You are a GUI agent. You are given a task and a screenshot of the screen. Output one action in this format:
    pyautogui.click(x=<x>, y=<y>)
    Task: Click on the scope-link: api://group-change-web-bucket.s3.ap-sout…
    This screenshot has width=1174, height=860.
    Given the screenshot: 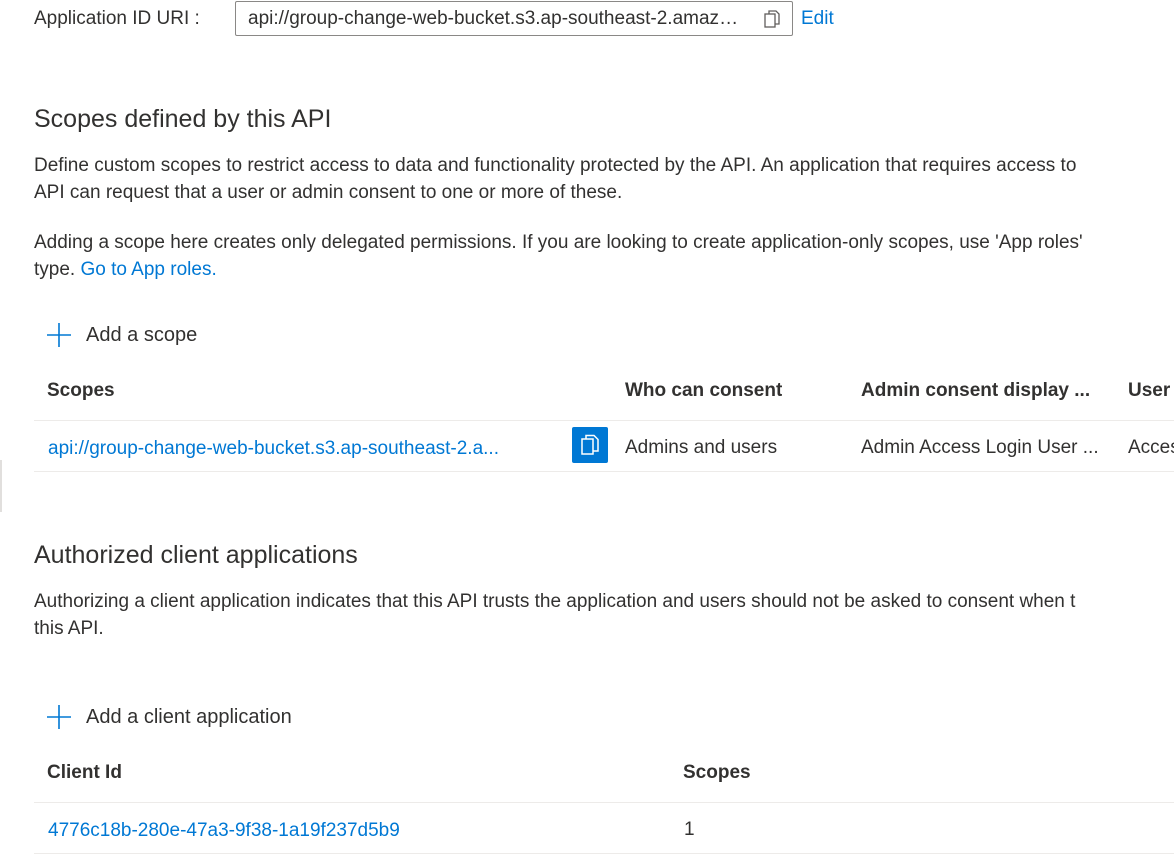 What is the action you would take?
    pyautogui.click(x=298, y=449)
    